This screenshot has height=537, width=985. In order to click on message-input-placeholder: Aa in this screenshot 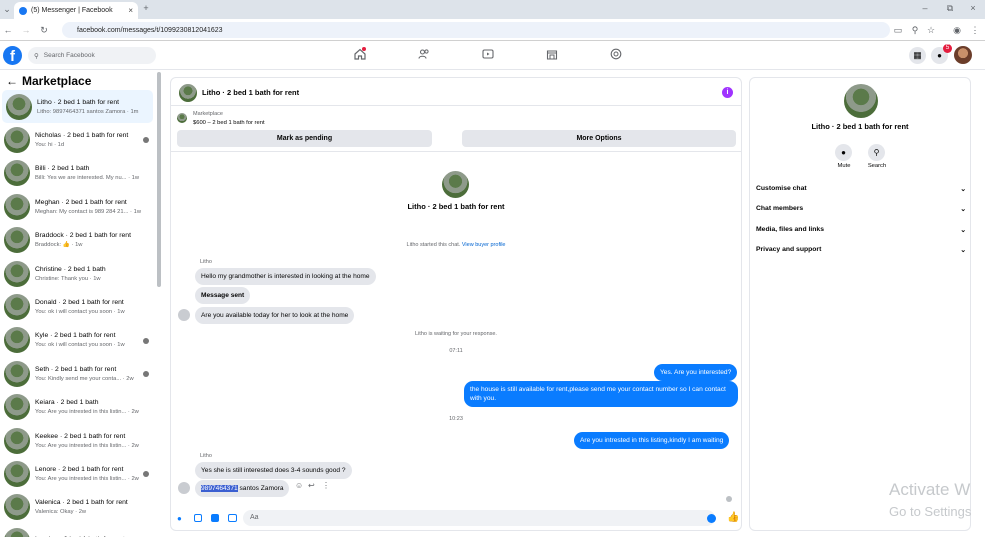, I will do `click(254, 517)`.